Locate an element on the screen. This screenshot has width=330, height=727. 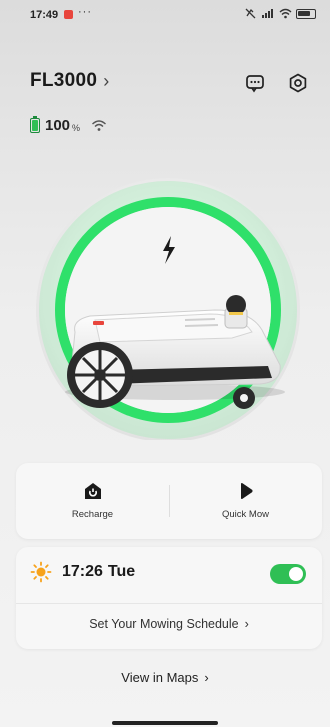
status-bar: 17:49 ··· is located at coordinates (165, 14).